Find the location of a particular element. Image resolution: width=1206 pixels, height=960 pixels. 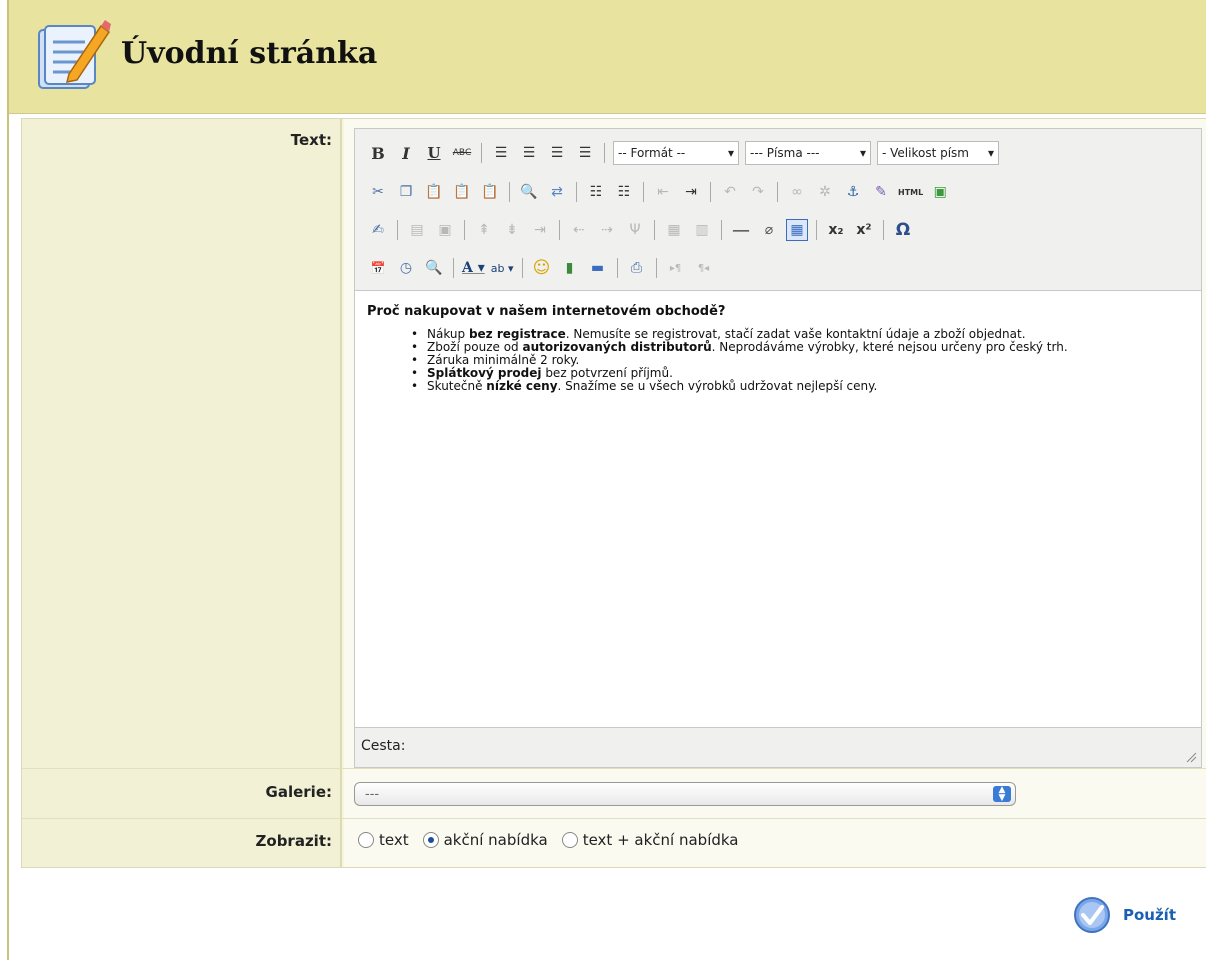

display-option: akční nabídka is located at coordinates (485, 840).